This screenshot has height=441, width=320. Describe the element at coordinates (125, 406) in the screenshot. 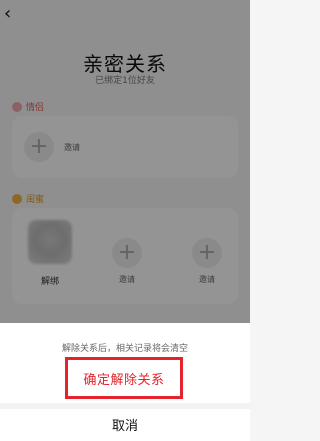

I see `sheet-divider` at that location.